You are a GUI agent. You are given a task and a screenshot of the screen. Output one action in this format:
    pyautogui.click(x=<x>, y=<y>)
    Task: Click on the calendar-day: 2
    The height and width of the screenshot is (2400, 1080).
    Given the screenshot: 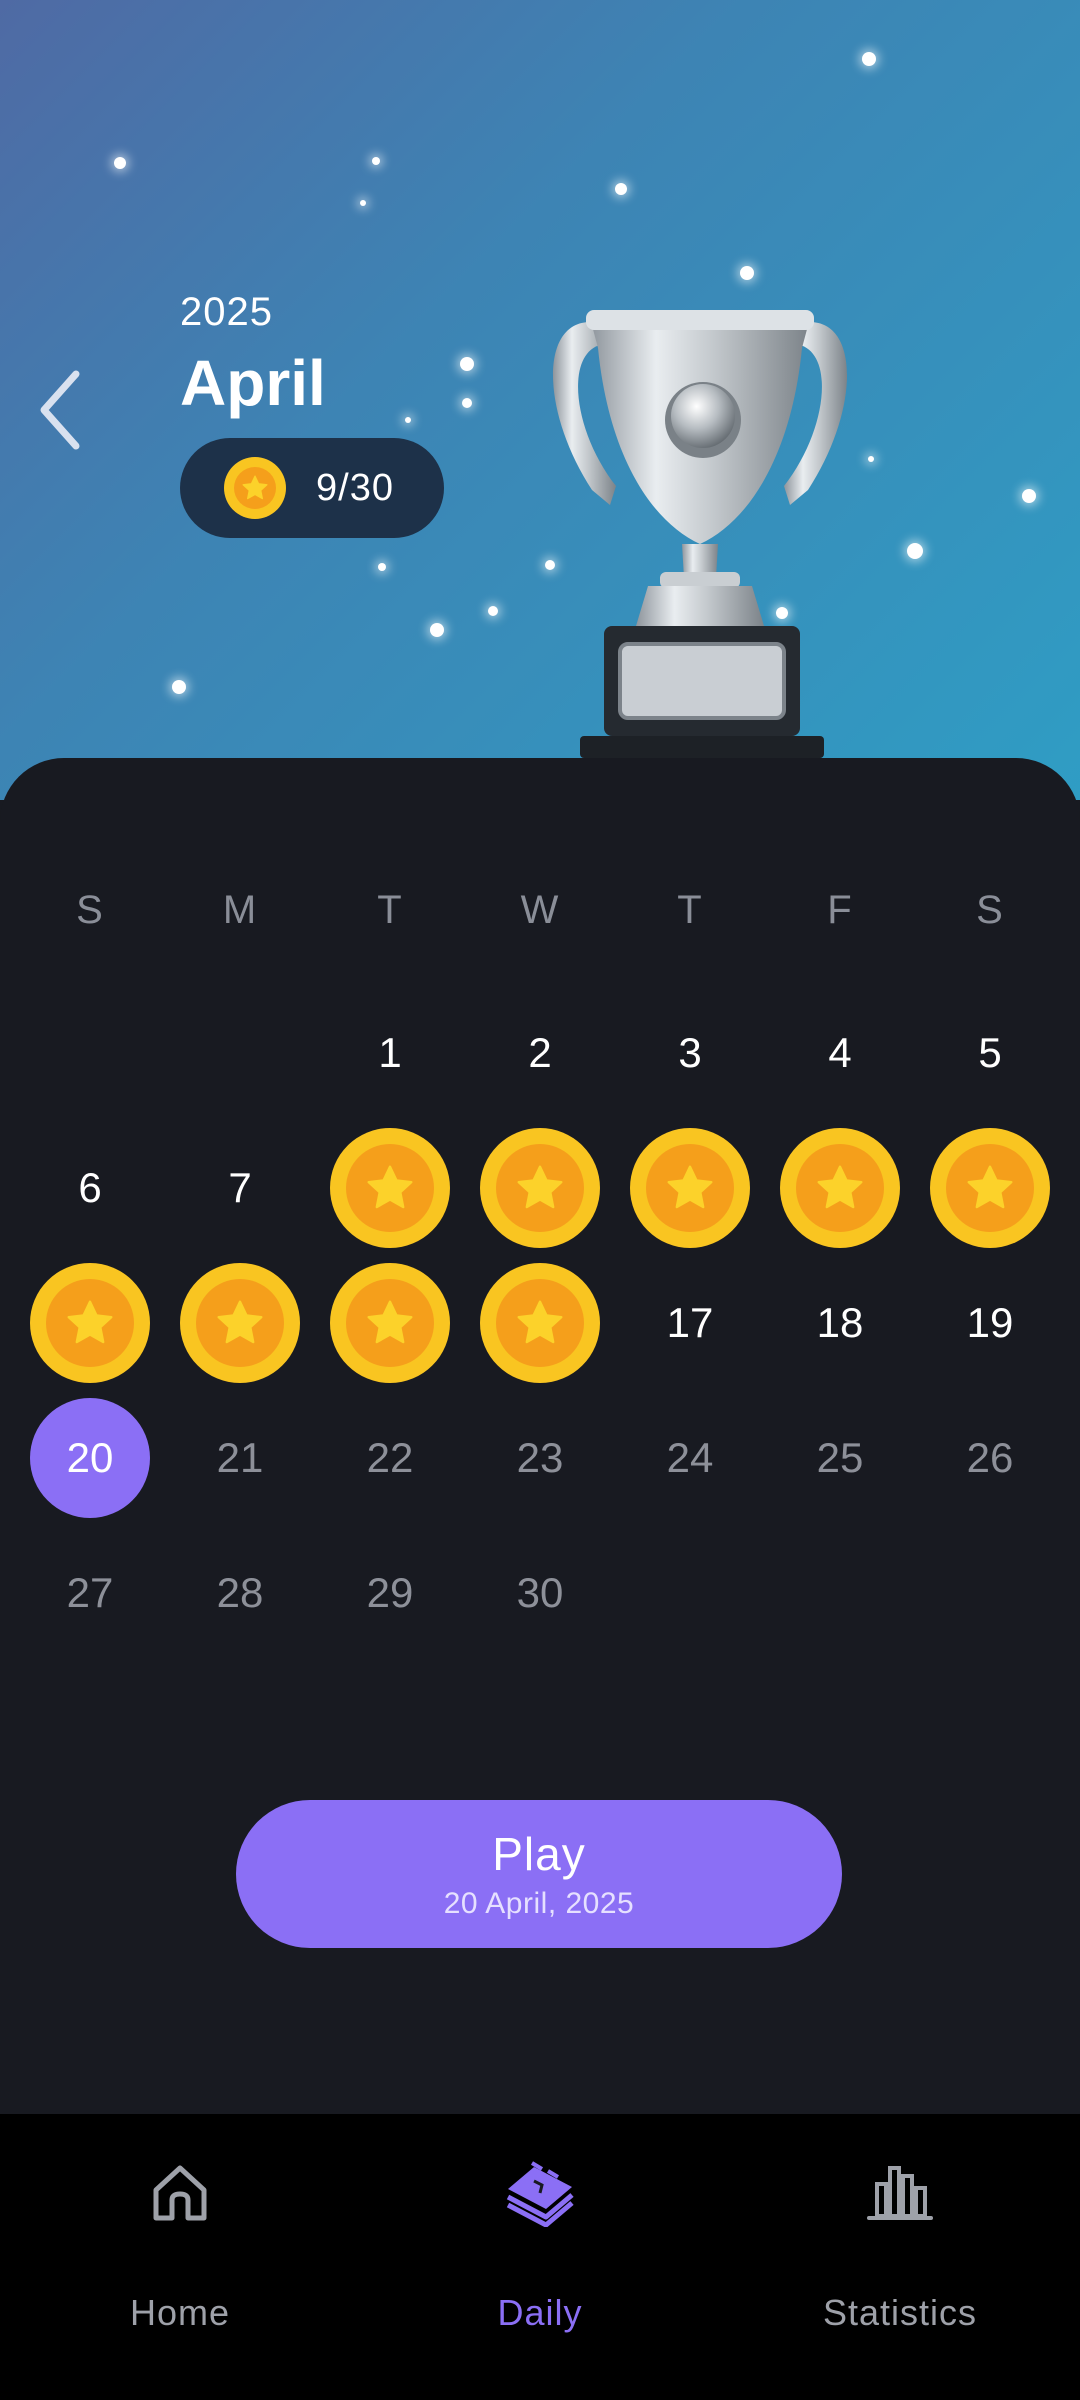 What is the action you would take?
    pyautogui.click(x=540, y=1053)
    